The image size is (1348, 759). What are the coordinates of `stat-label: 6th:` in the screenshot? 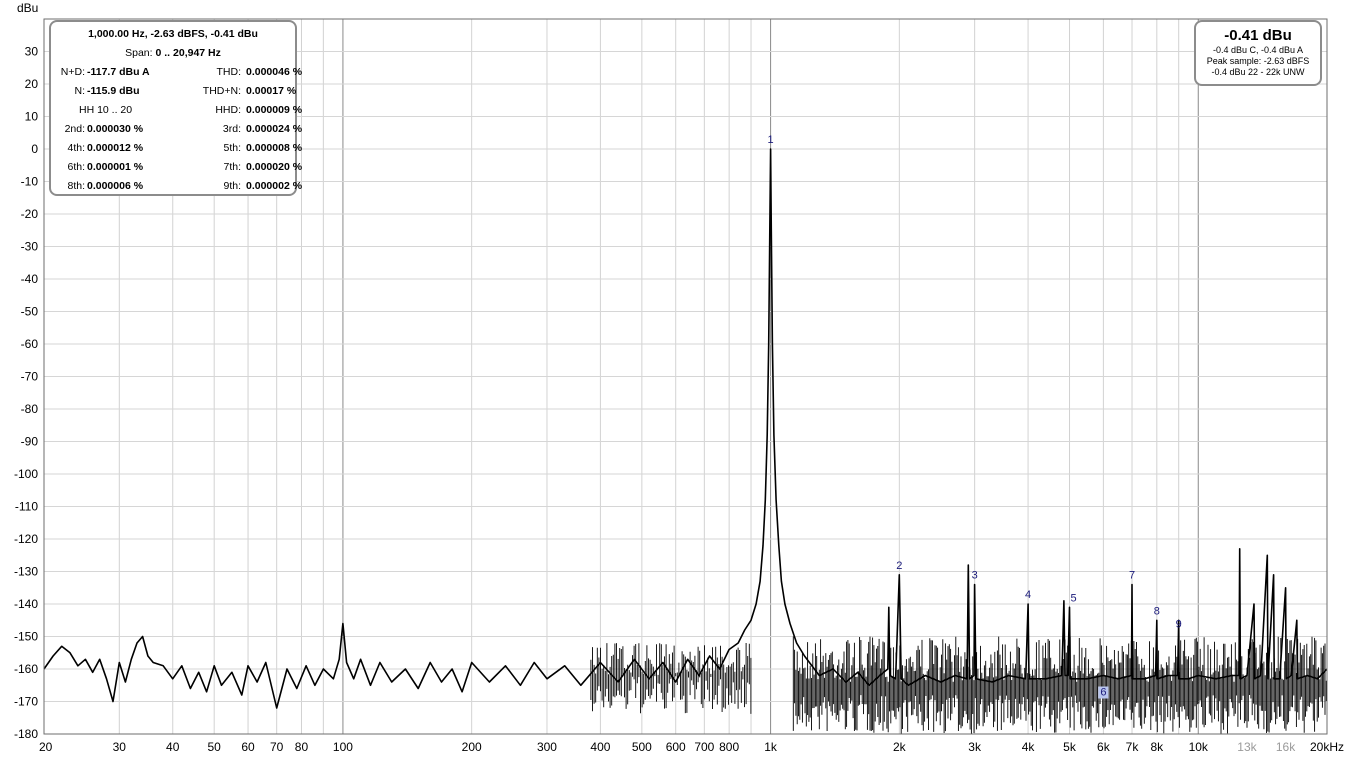 It's located at (76, 167).